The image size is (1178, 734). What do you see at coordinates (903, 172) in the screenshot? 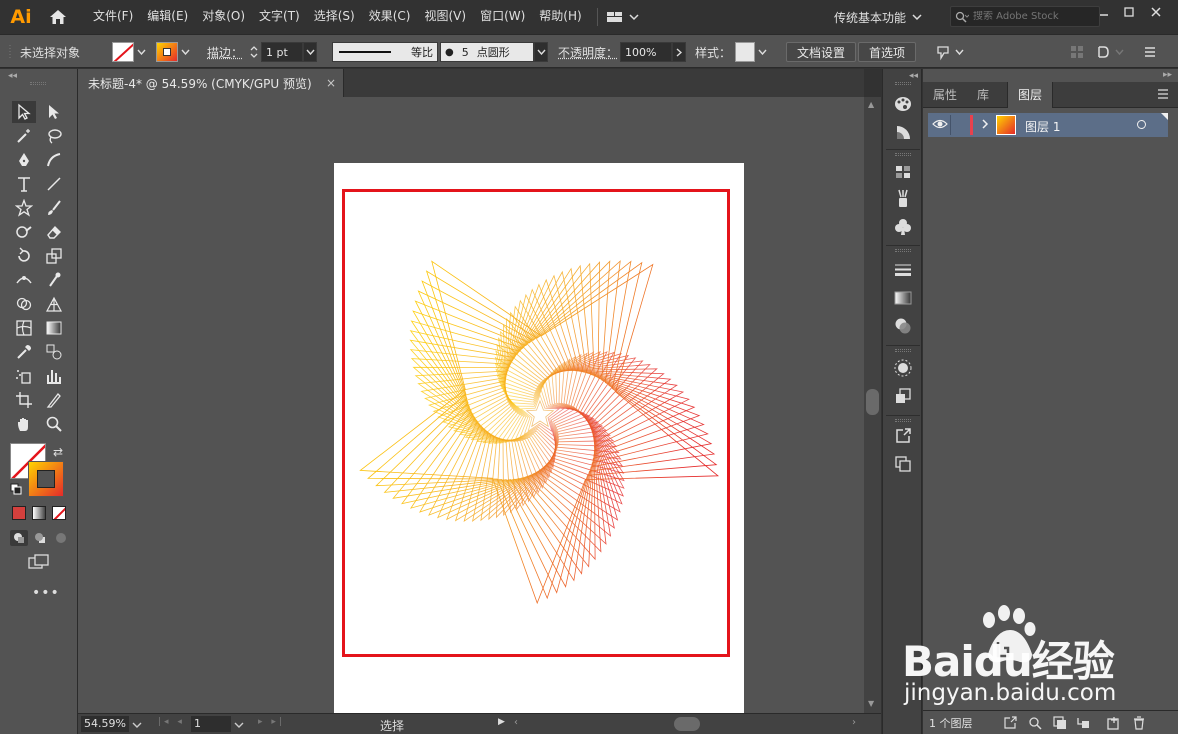
I see `swatches-panel-icon` at bounding box center [903, 172].